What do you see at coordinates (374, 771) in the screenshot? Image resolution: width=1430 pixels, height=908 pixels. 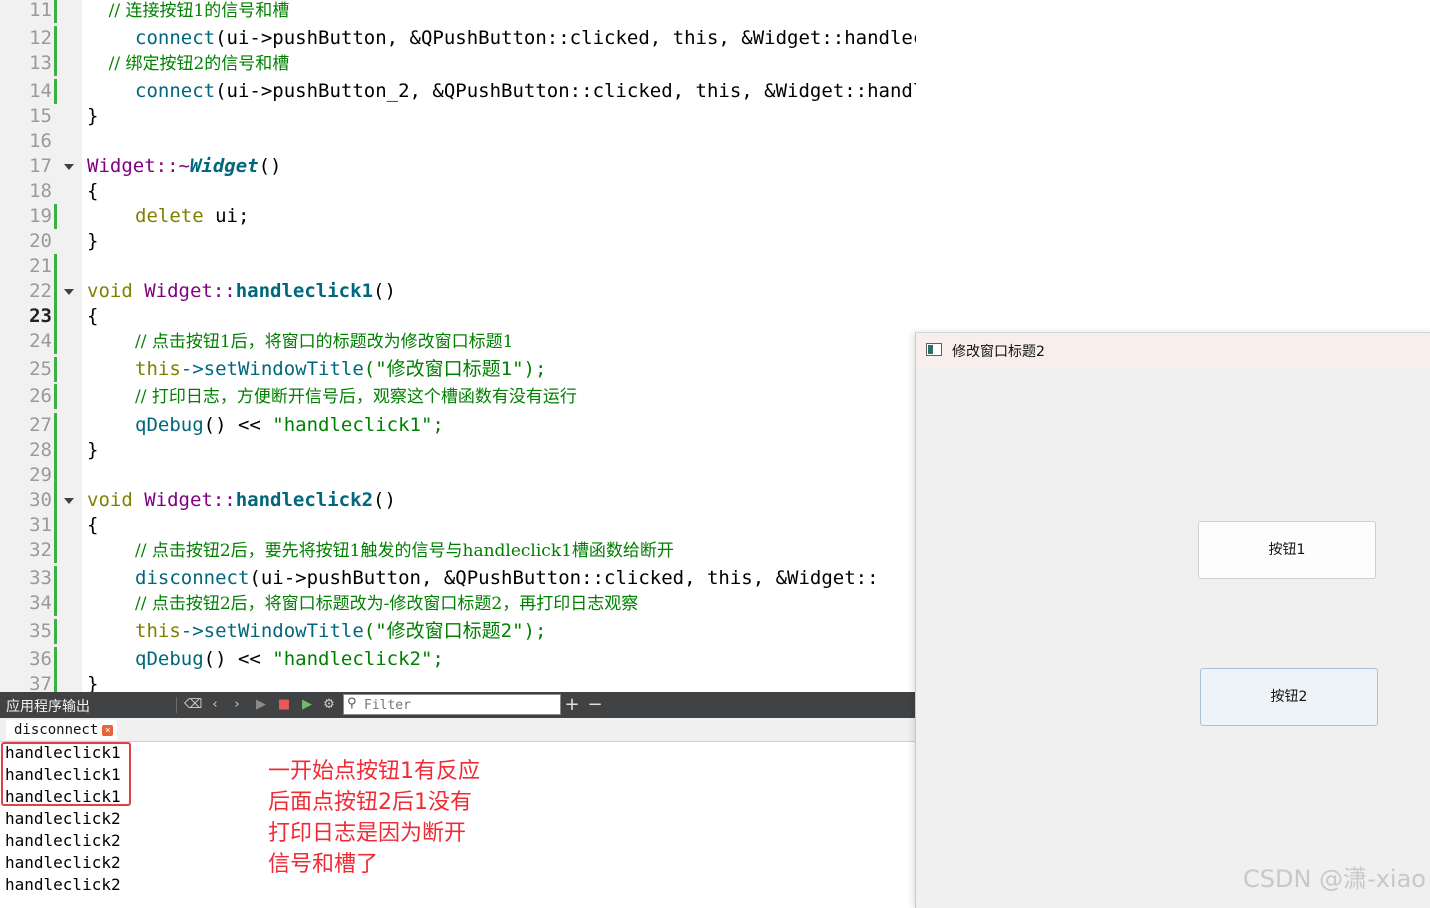 I see `annotation-line: 一开始点按钮1有反应` at bounding box center [374, 771].